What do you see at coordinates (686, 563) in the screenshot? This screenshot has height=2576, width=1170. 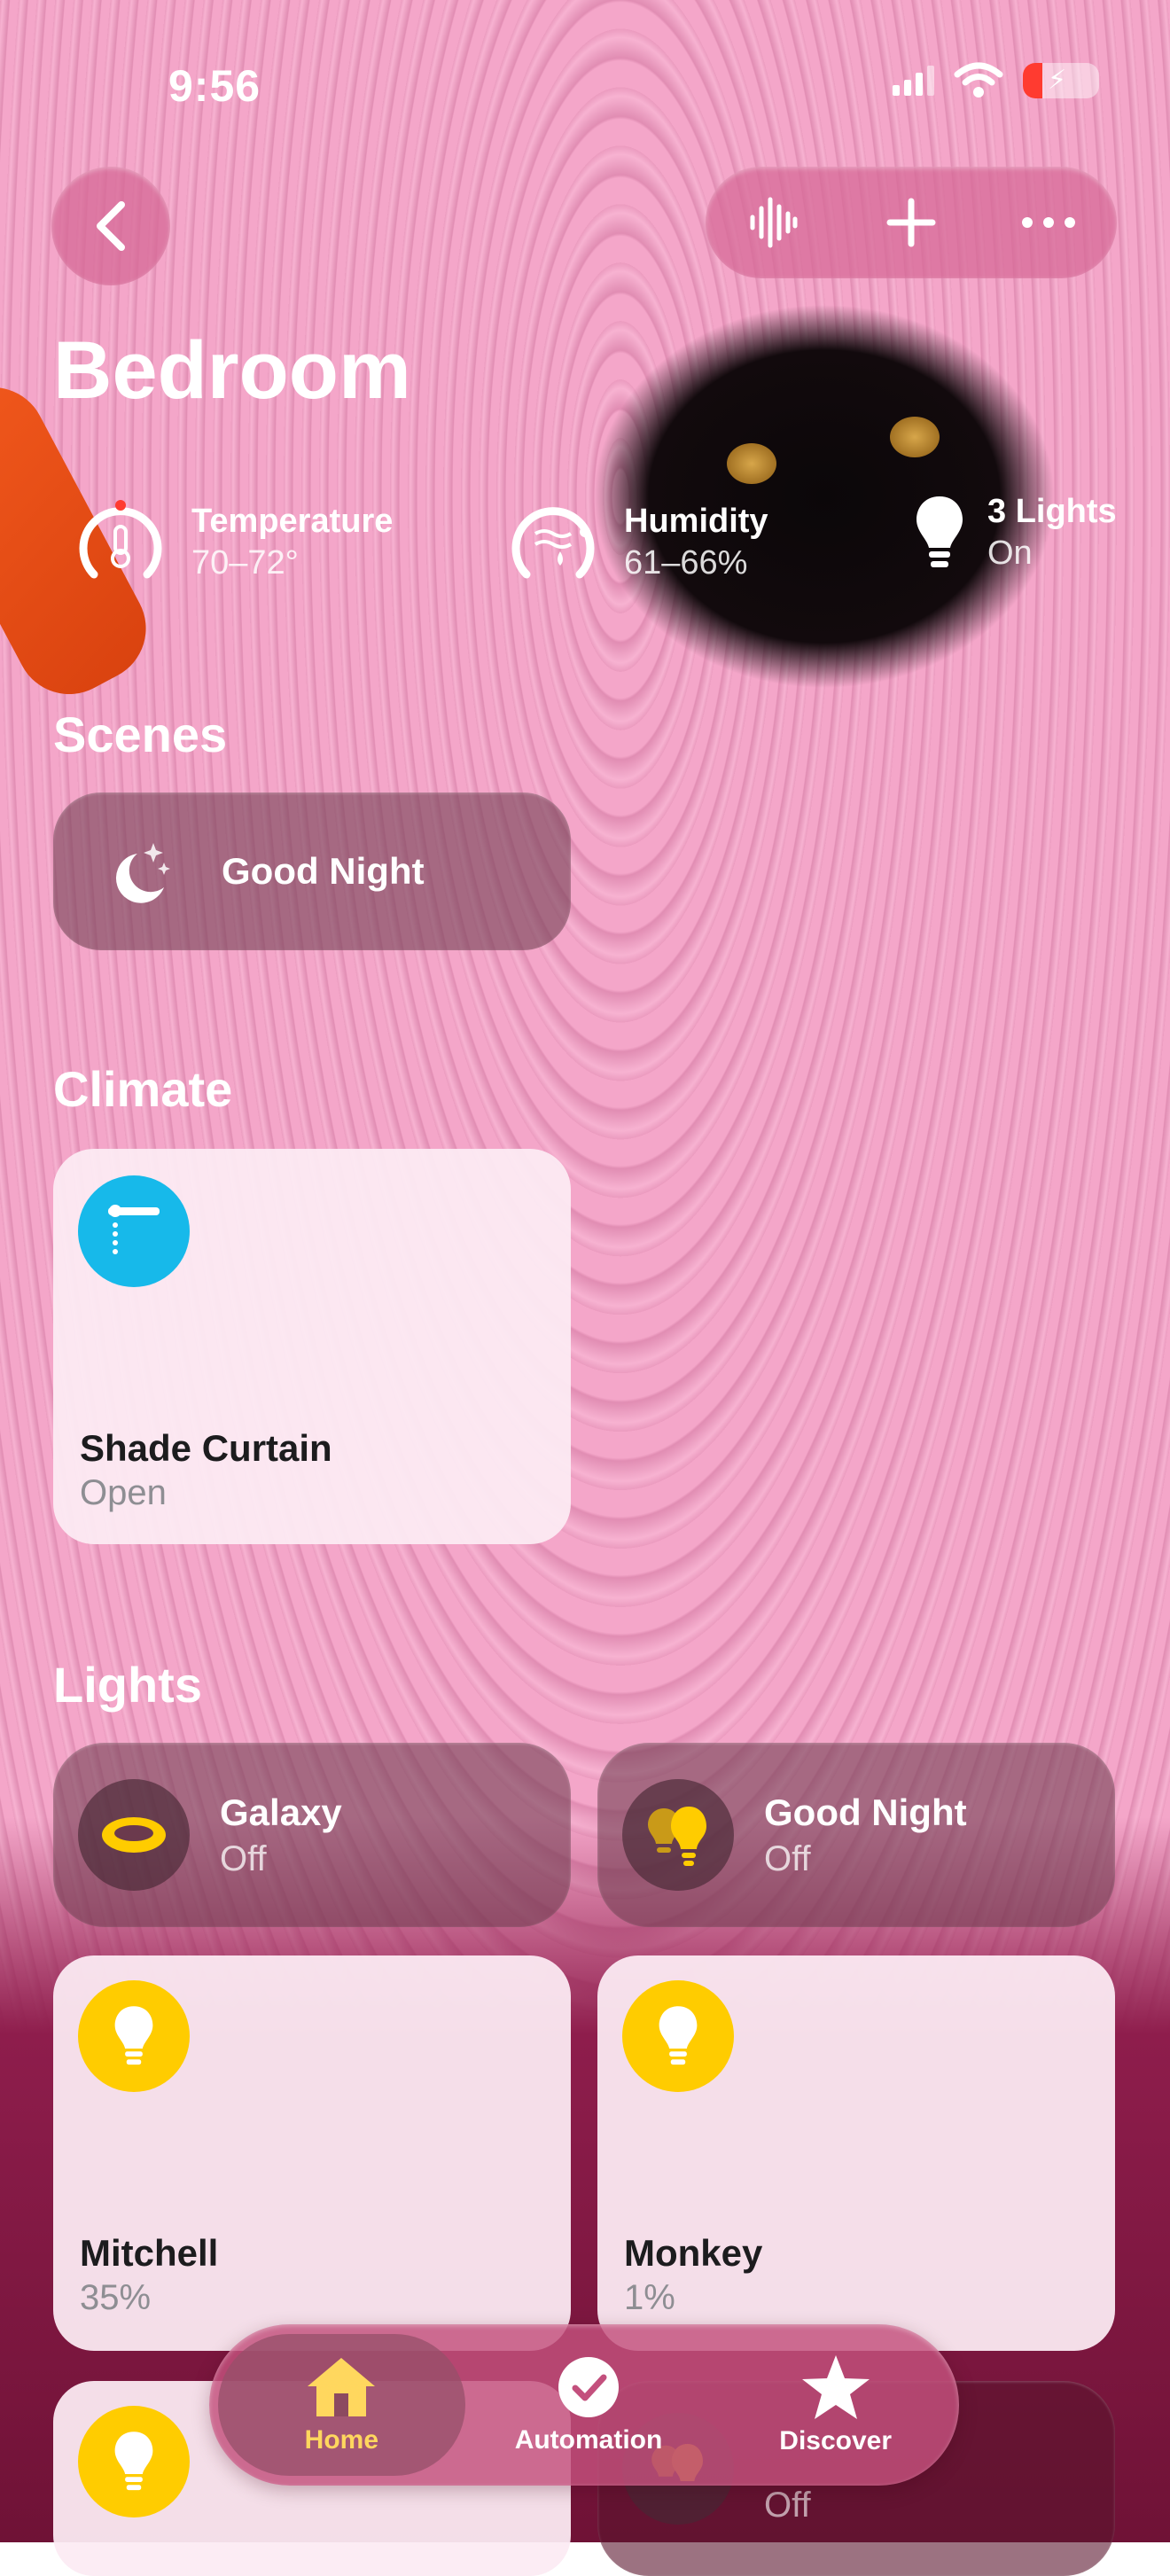 I see `stat-value: 61–66%` at bounding box center [686, 563].